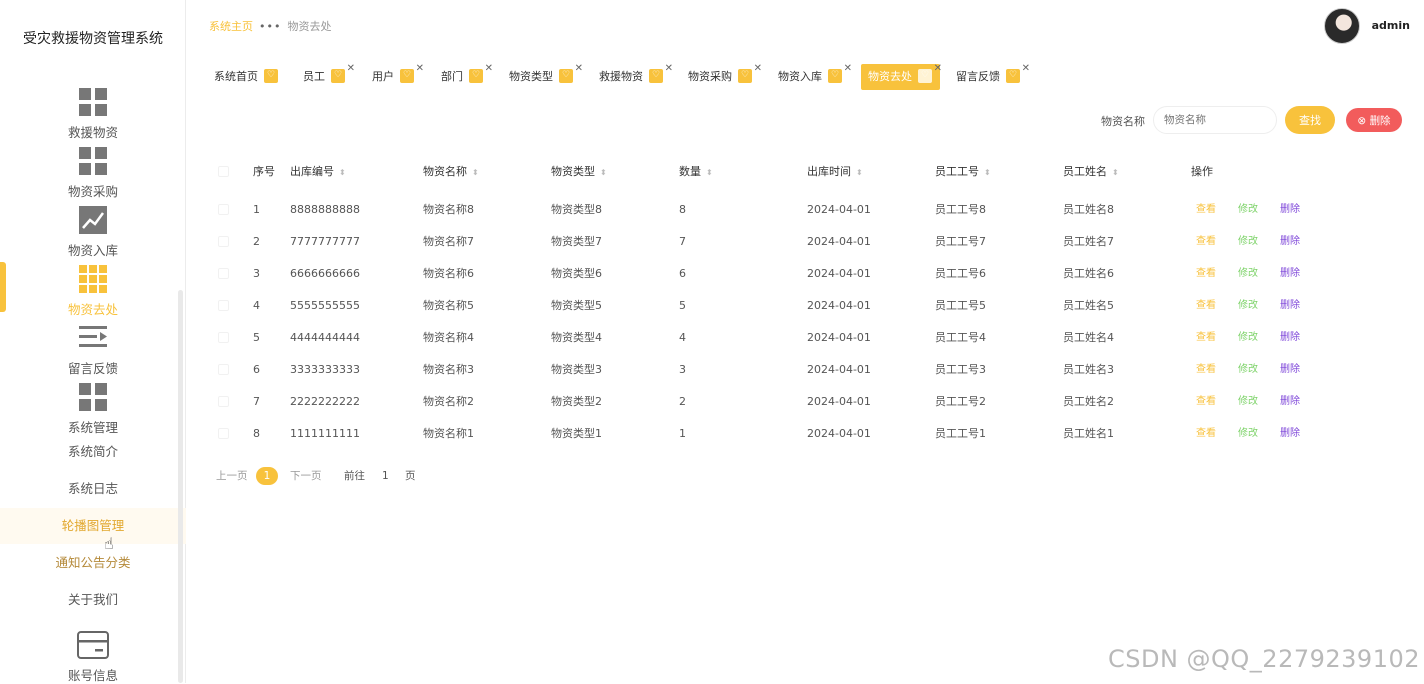  Describe the element at coordinates (1091, 172) in the screenshot. I see `col-emp-name: 员工姓名⬍` at that location.